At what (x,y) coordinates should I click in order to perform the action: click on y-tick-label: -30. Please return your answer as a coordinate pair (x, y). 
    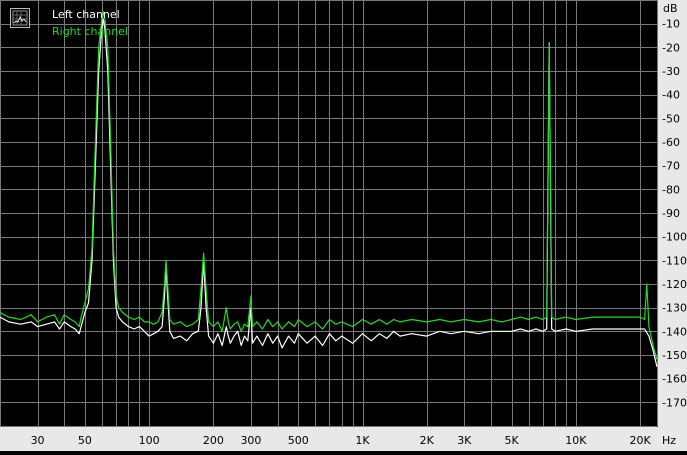
    Looking at the image, I should click on (671, 71).